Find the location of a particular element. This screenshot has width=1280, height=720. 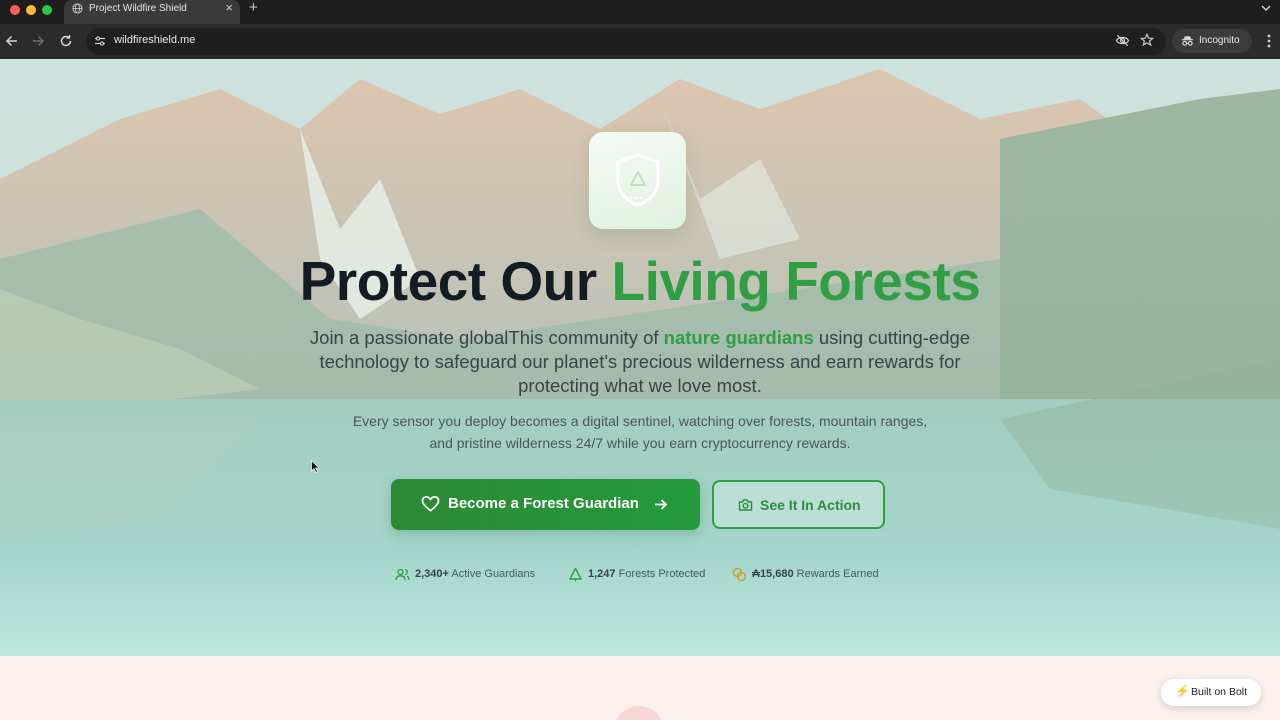

hero-title-green: Living Forests is located at coordinates (796, 281).